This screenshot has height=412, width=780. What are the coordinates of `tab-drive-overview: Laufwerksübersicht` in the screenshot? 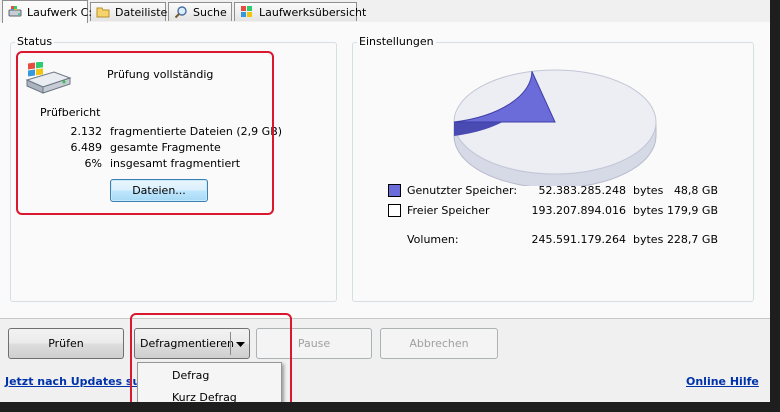 It's located at (300, 11).